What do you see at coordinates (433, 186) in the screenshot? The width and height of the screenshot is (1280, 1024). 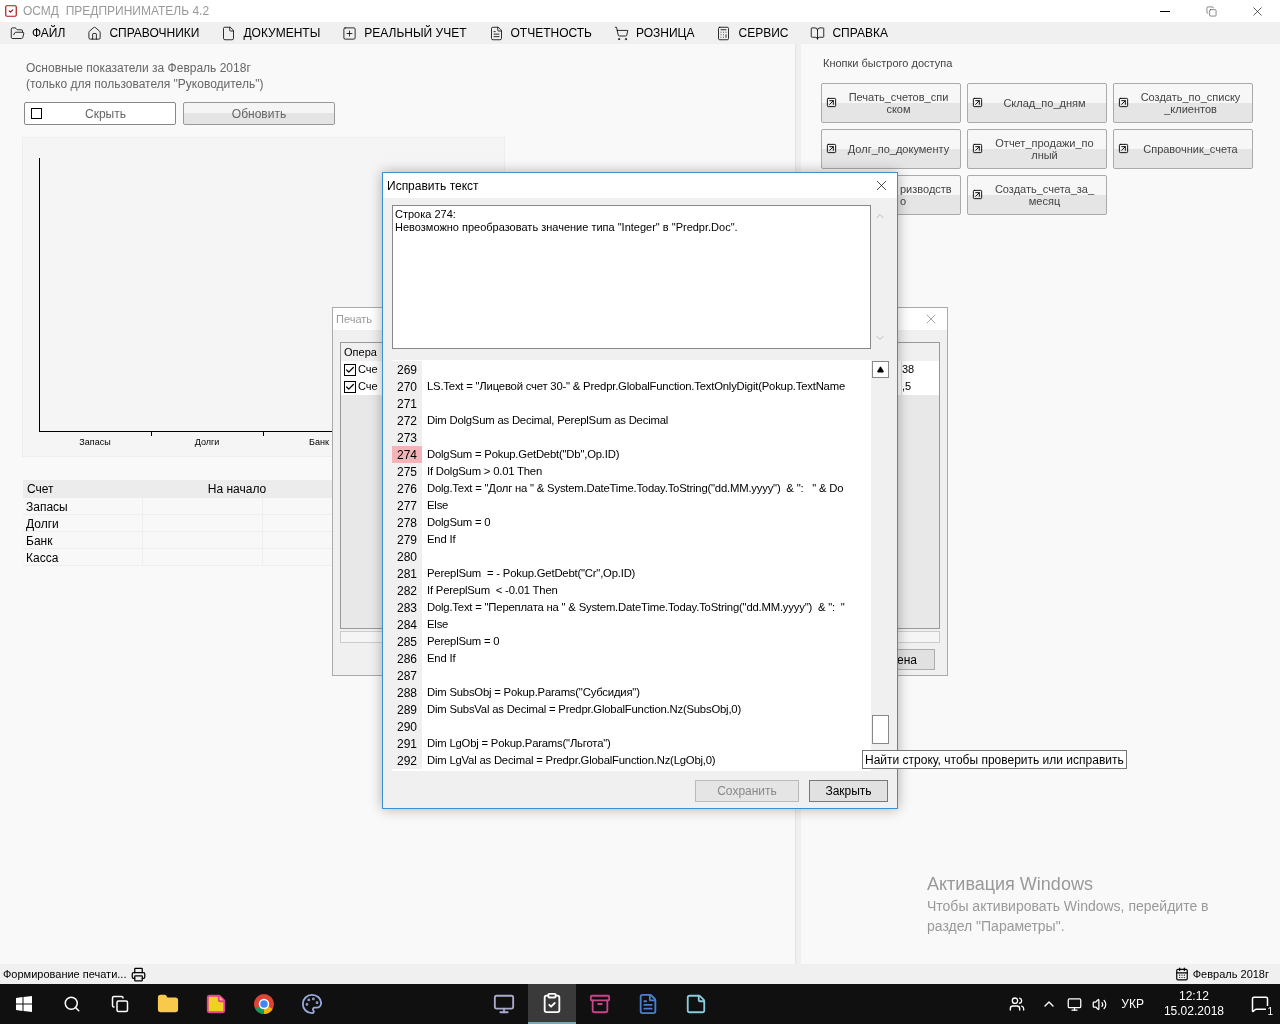 I see `dialog-title: Исправить текст` at bounding box center [433, 186].